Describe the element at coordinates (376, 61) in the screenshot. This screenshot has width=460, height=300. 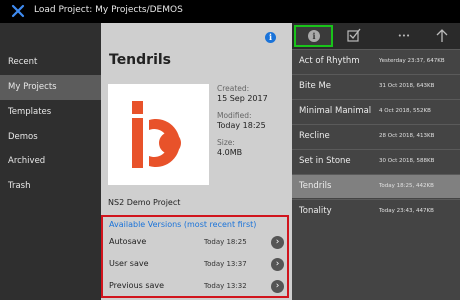
I see `list-item: Act of Rhythm Yesterday 23:37, 647KB` at that location.